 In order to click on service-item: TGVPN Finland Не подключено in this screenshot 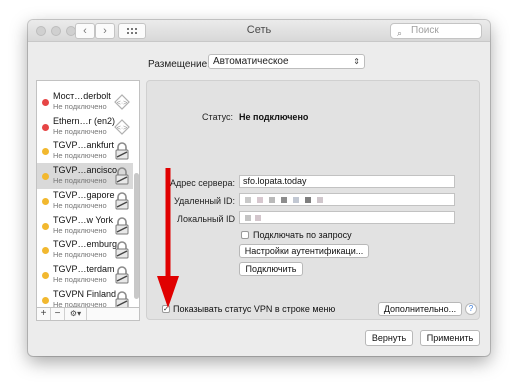, I will do `click(85, 297)`.